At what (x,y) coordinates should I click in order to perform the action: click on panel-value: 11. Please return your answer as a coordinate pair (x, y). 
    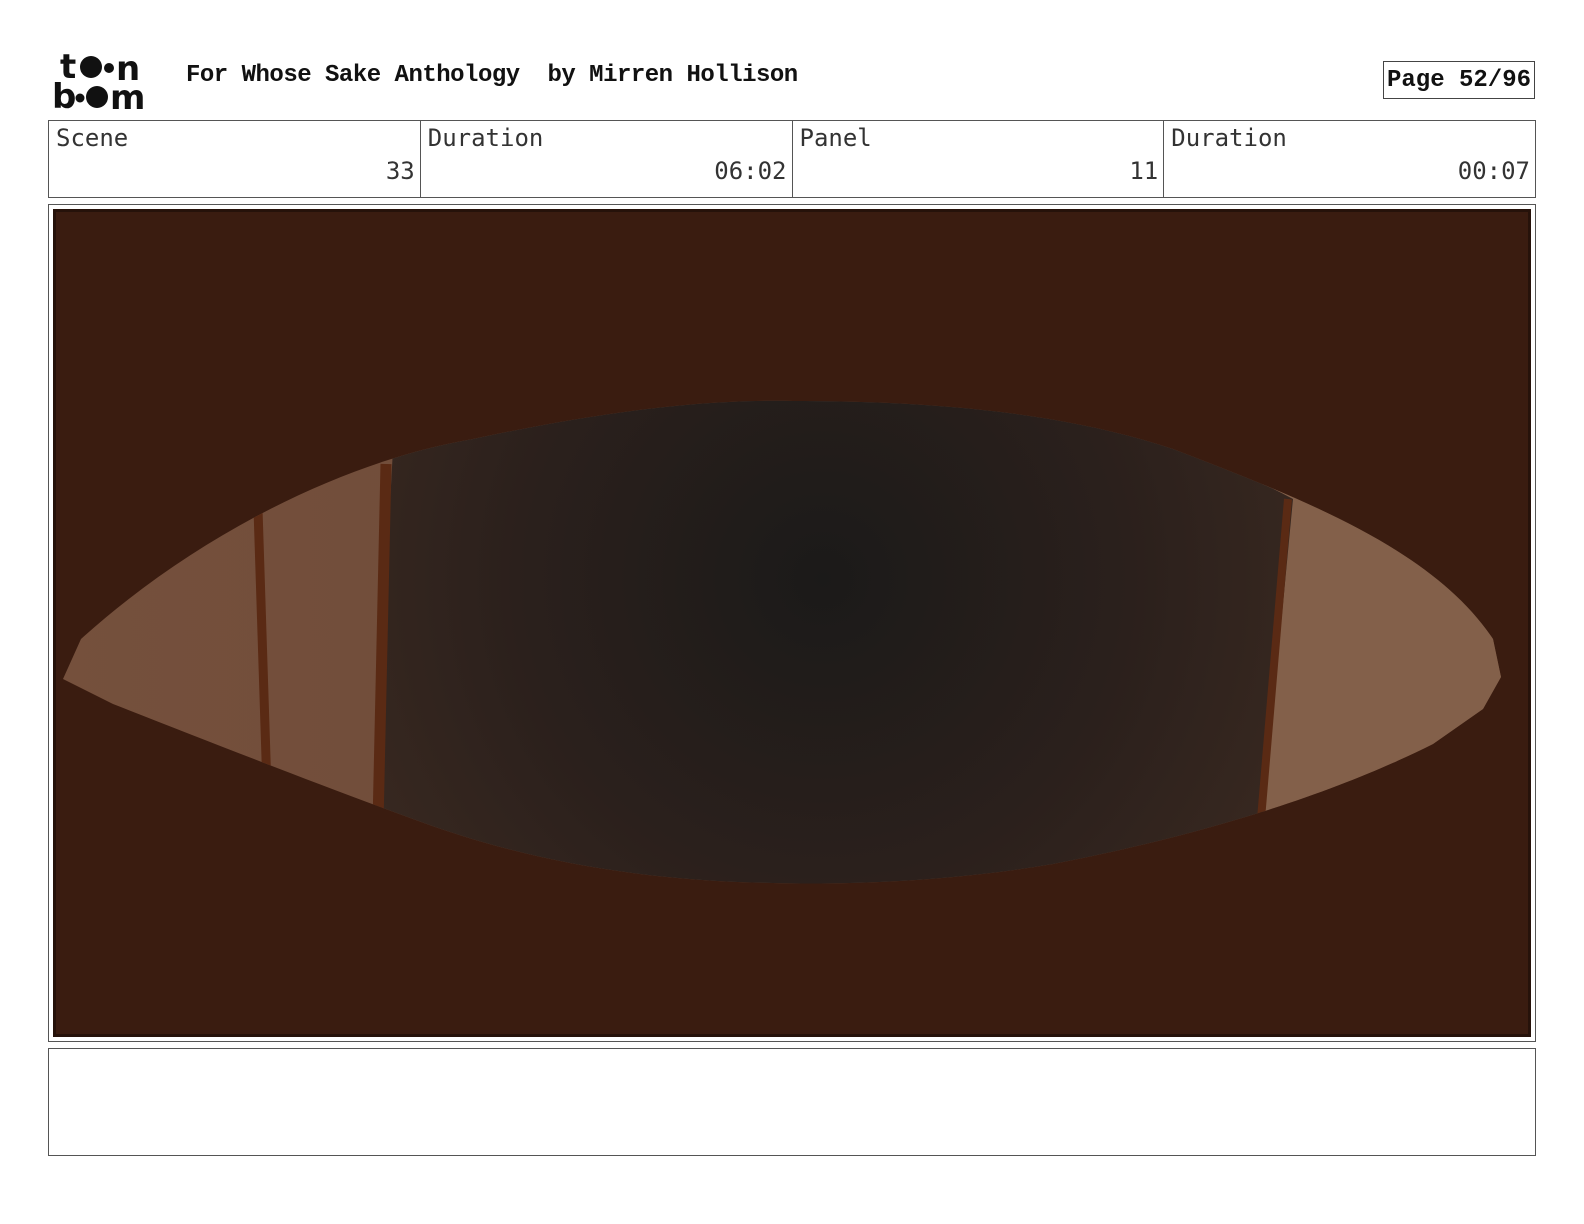
    Looking at the image, I should click on (1144, 171).